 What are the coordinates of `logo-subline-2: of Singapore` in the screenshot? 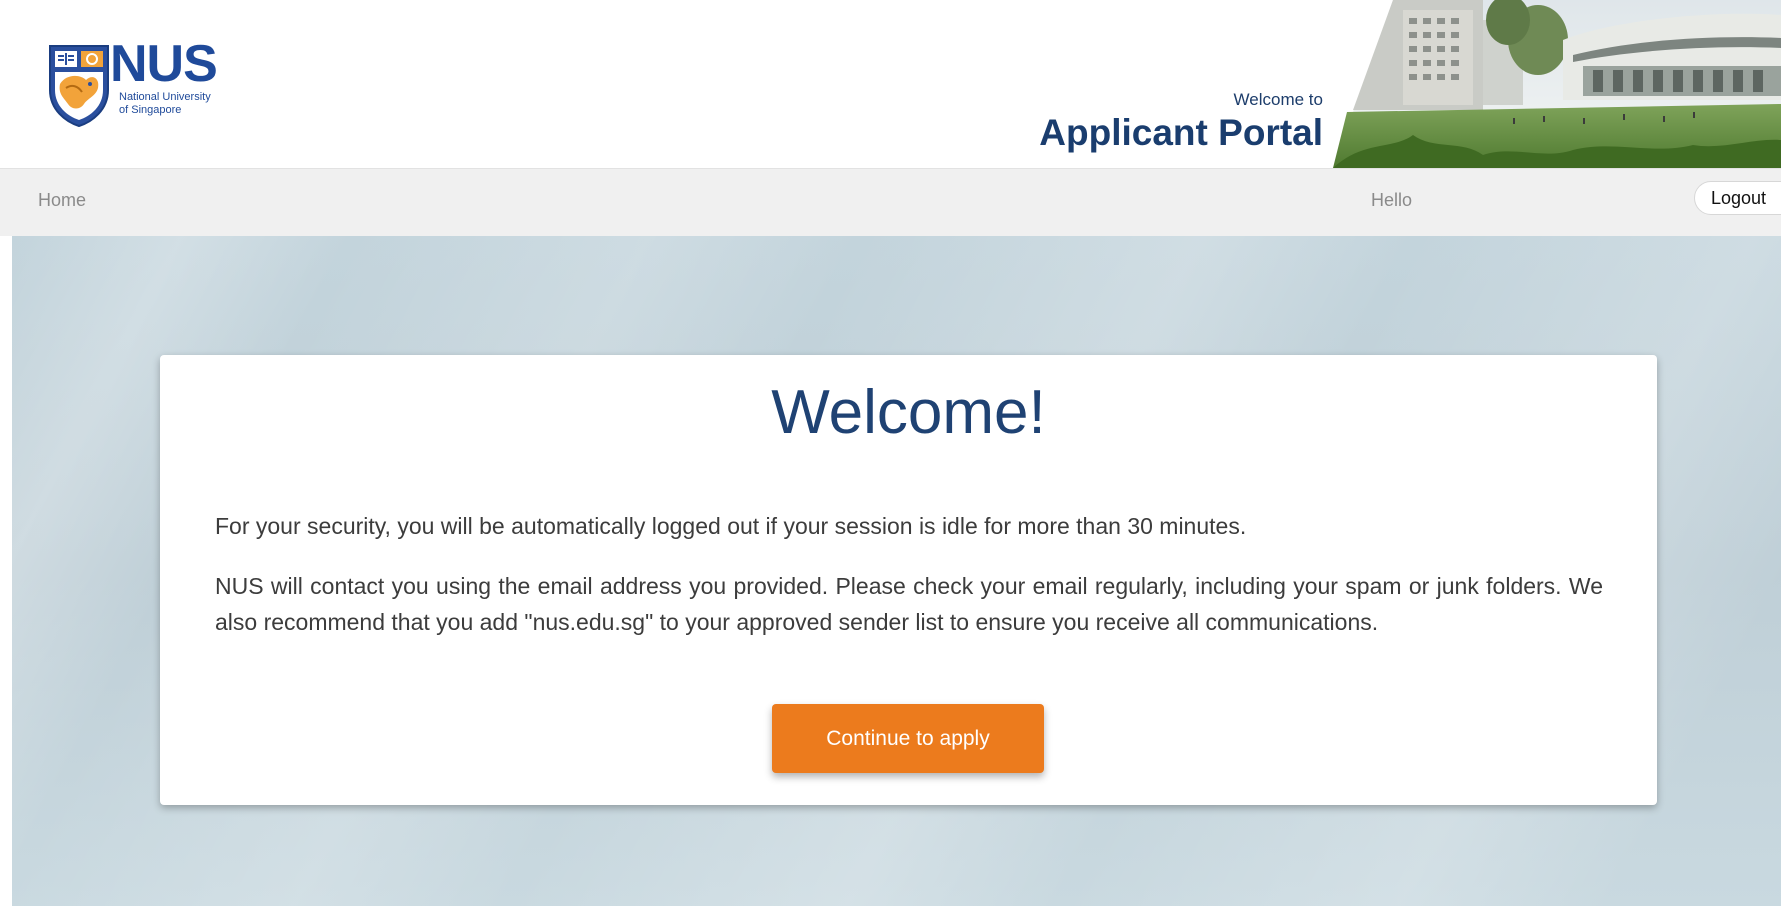 It's located at (150, 110).